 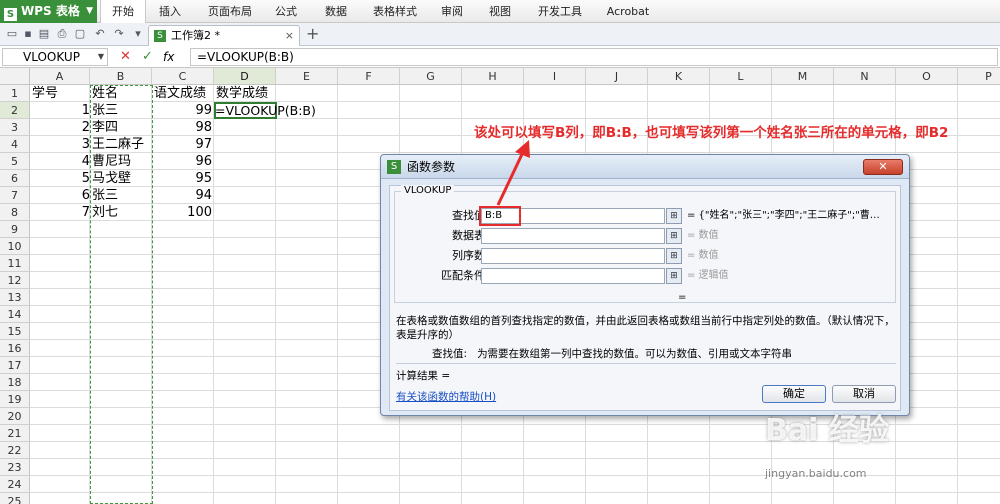 I want to click on arg-input-table-array, so click(x=573, y=236).